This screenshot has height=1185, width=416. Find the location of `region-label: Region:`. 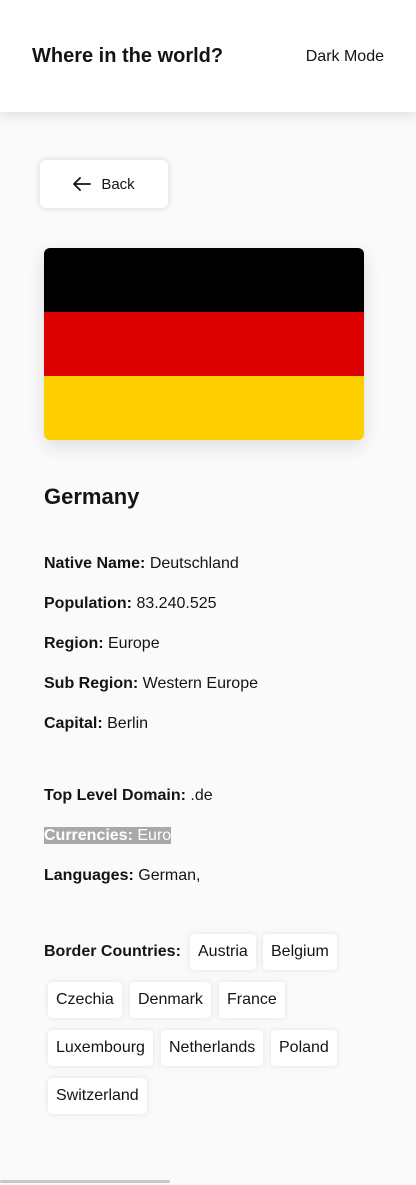

region-label: Region: is located at coordinates (74, 643).